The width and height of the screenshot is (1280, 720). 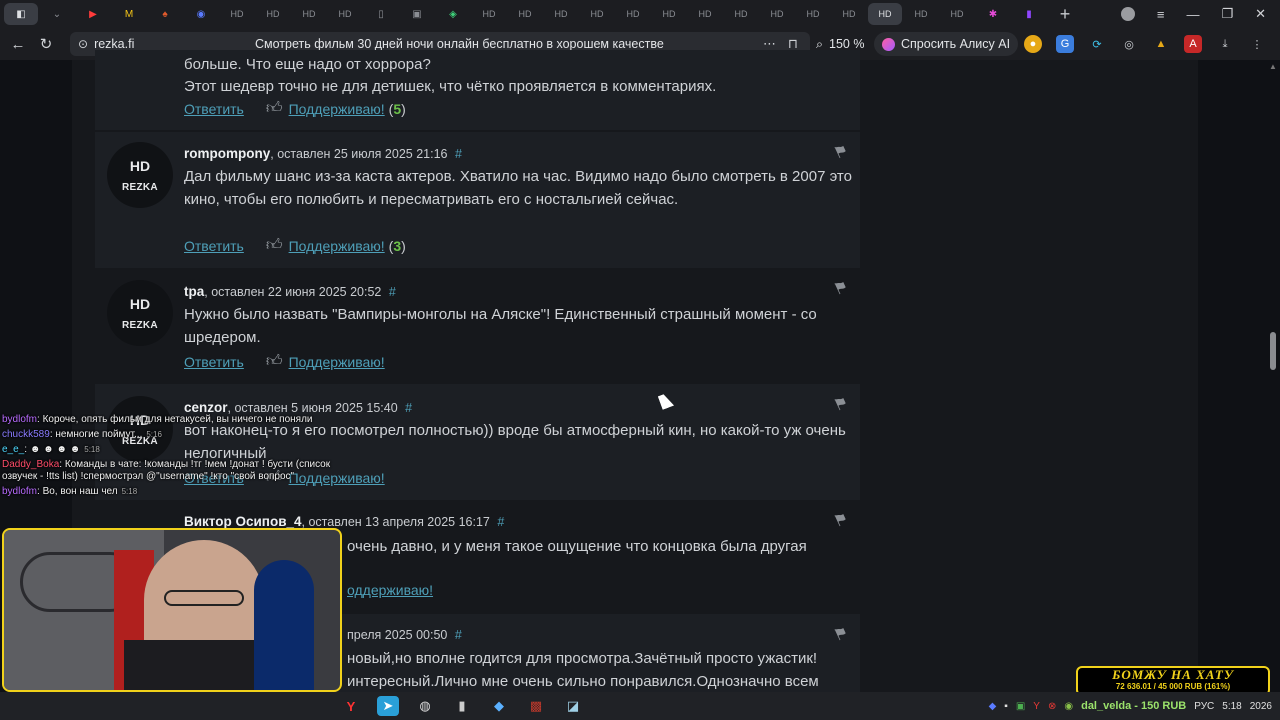 I want to click on alice-label: Спросить Алису AI, so click(x=956, y=44).